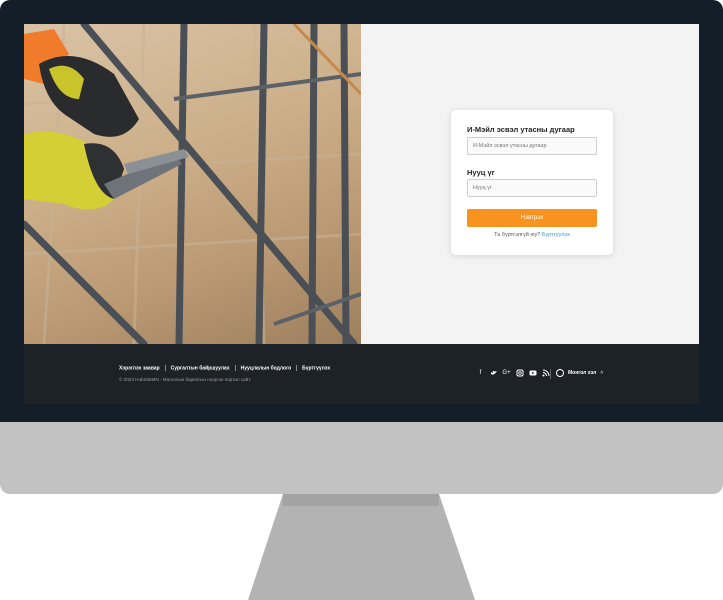 This screenshot has height=600, width=723. Describe the element at coordinates (506, 373) in the screenshot. I see `google-plus-icon: G+` at that location.